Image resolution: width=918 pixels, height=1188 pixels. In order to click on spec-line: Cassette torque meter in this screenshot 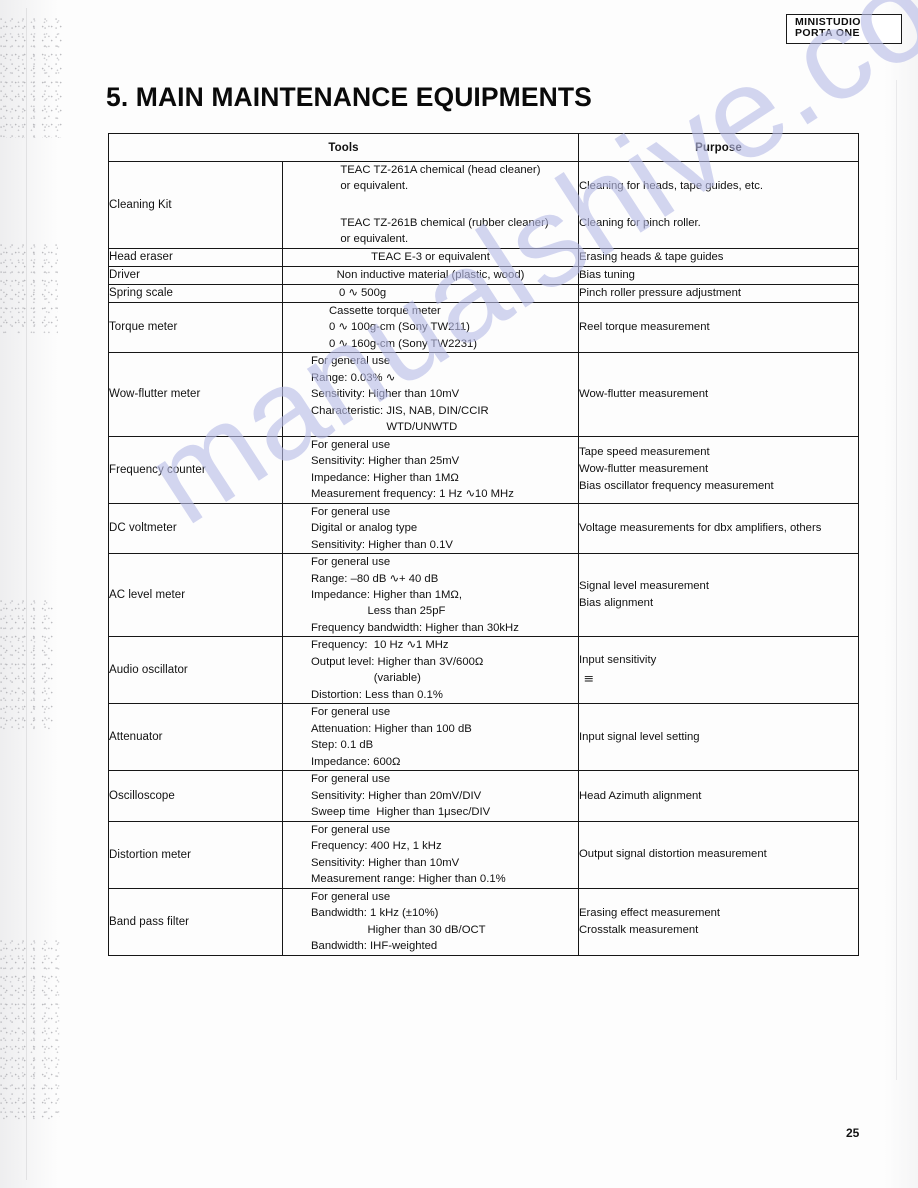, I will do `click(385, 310)`.